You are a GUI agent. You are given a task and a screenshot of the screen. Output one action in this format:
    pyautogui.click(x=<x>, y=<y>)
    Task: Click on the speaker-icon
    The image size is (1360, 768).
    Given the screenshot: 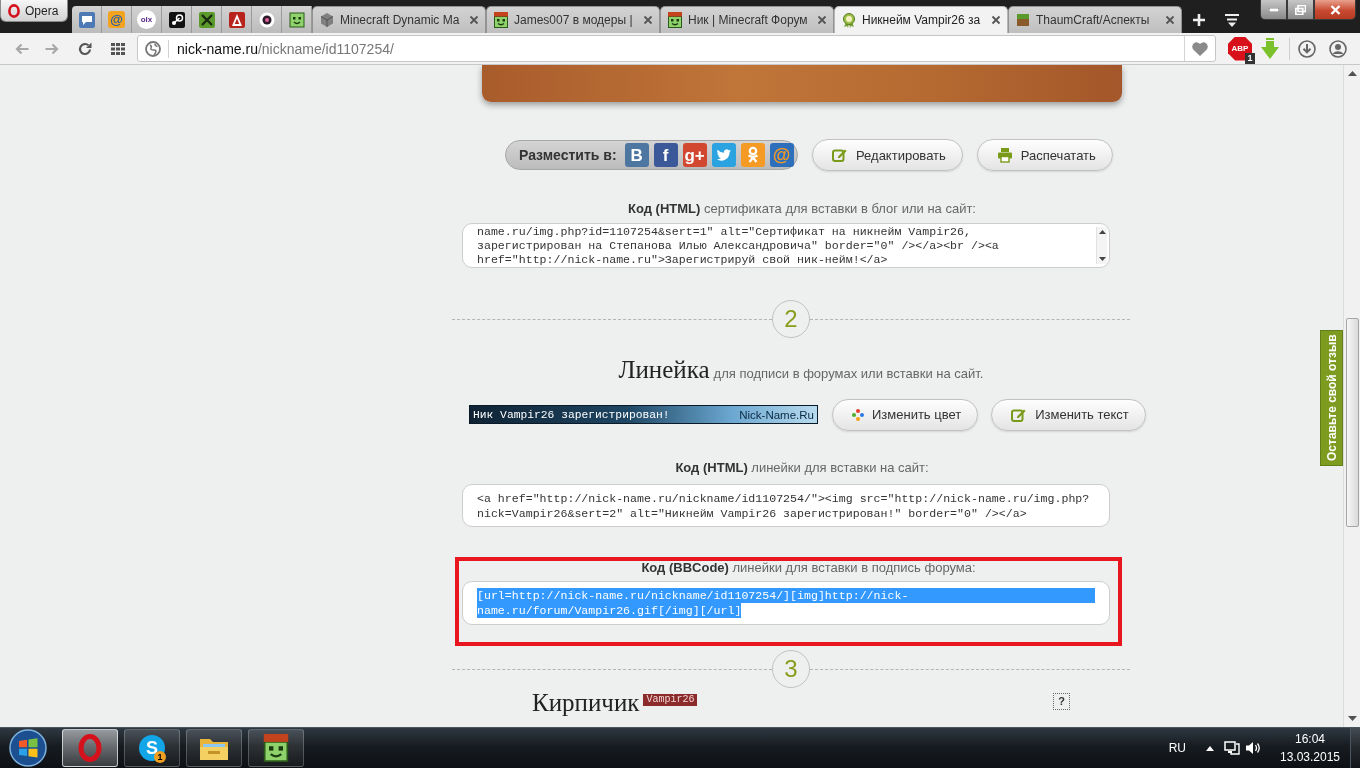 What is the action you would take?
    pyautogui.click(x=1253, y=748)
    